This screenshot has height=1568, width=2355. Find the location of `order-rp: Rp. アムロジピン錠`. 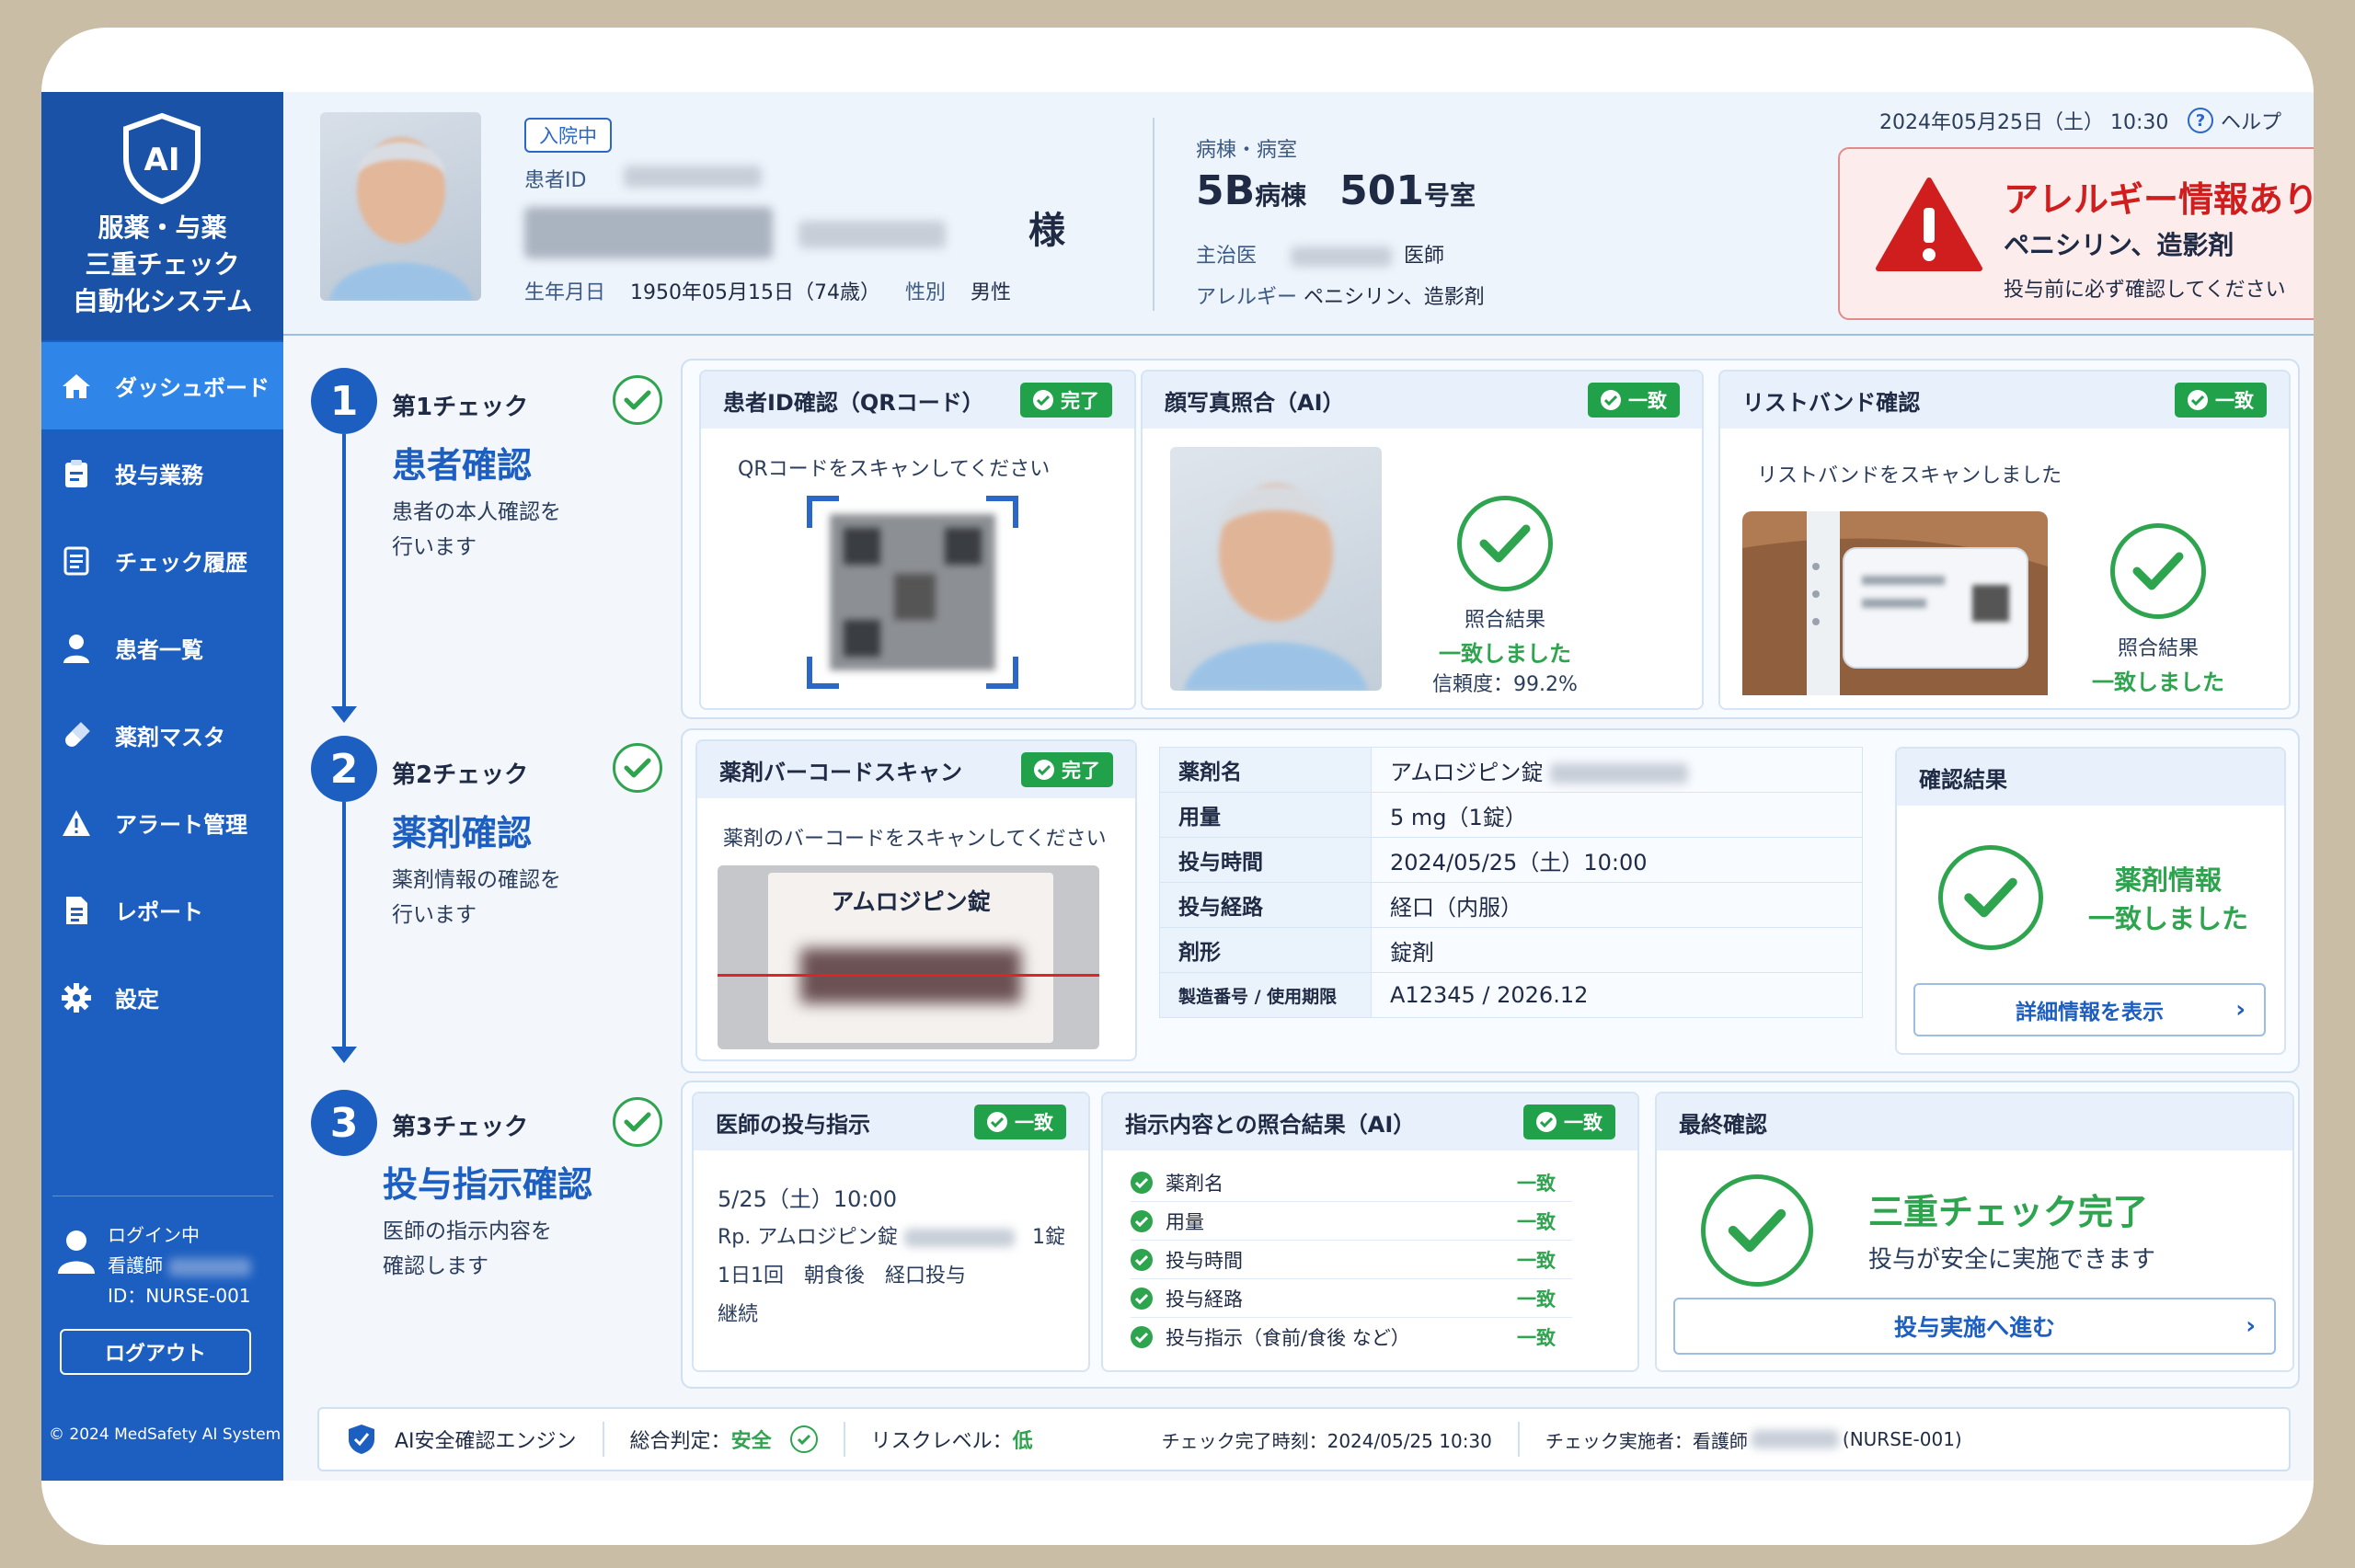

order-rp: Rp. アムロジピン錠 is located at coordinates (866, 1235).